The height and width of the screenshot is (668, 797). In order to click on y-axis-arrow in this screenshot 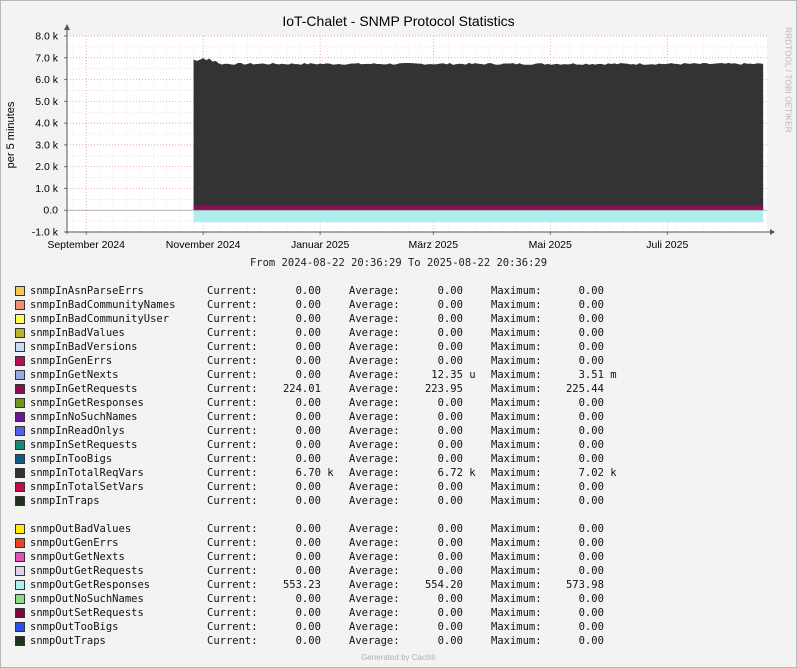, I will do `click(67, 27)`.